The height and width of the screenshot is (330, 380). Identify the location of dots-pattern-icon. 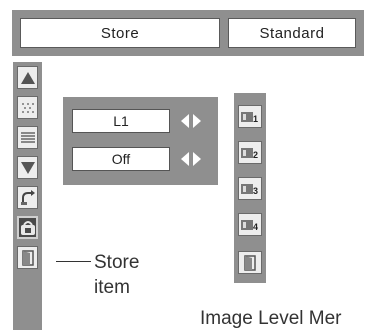
(27, 107).